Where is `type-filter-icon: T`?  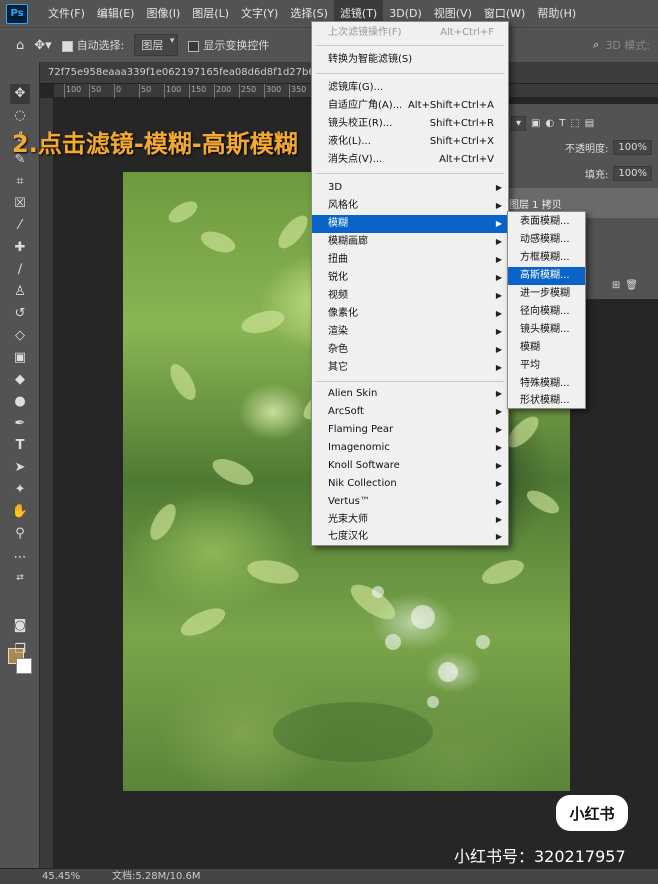
type-filter-icon: T is located at coordinates (562, 123).